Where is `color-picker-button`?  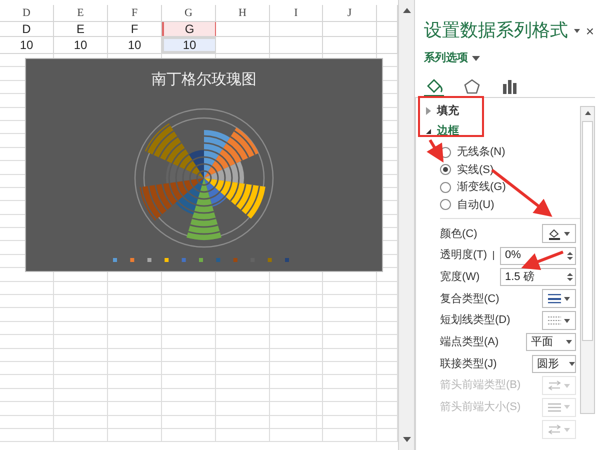
color-picker-button is located at coordinates (559, 234).